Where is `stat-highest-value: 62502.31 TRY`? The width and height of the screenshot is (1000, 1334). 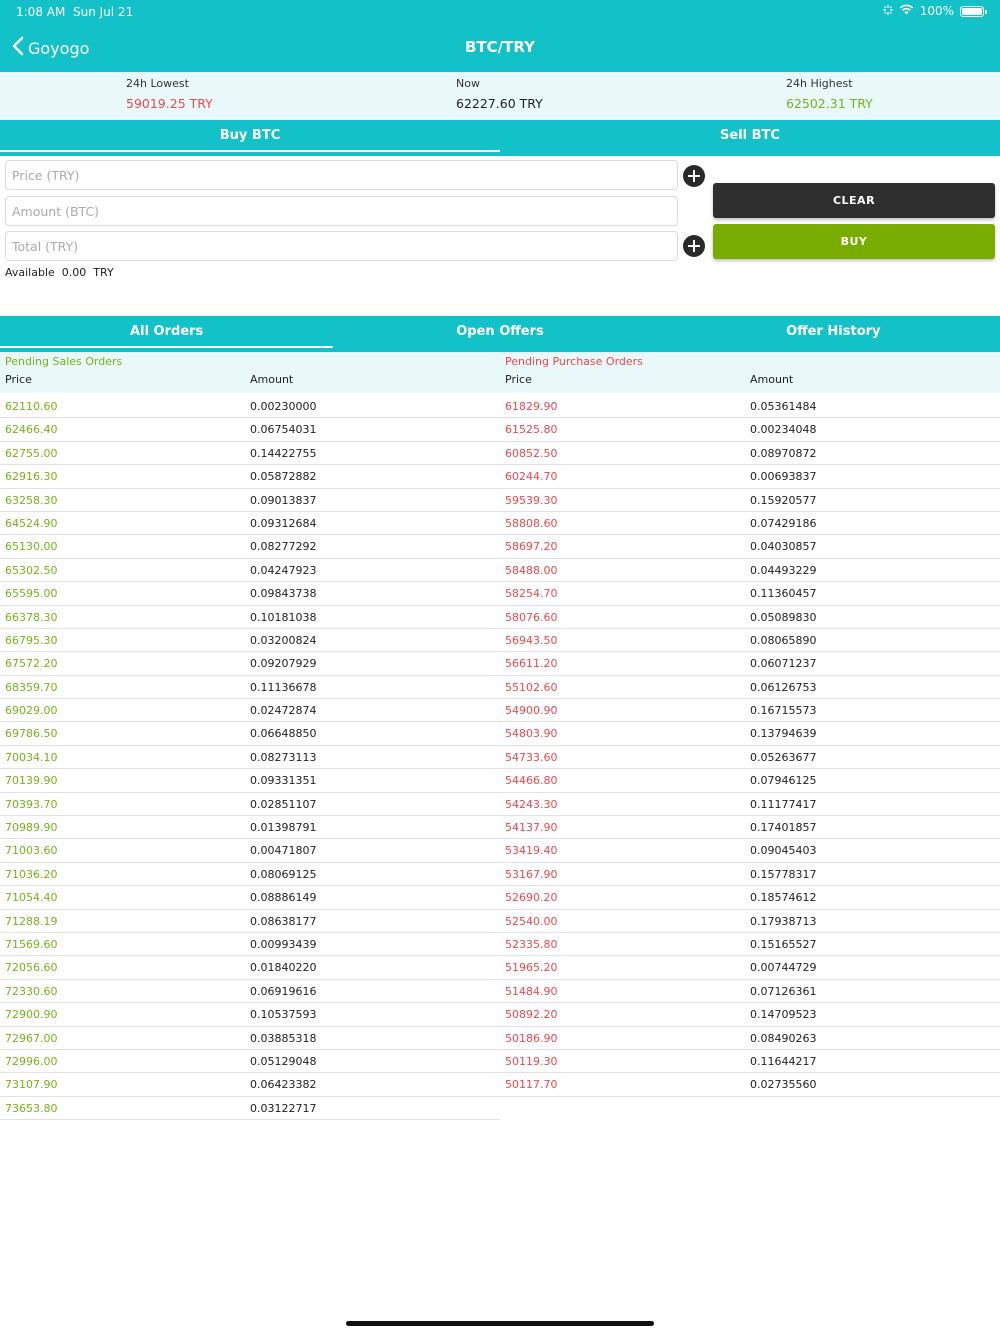 stat-highest-value: 62502.31 TRY is located at coordinates (829, 103).